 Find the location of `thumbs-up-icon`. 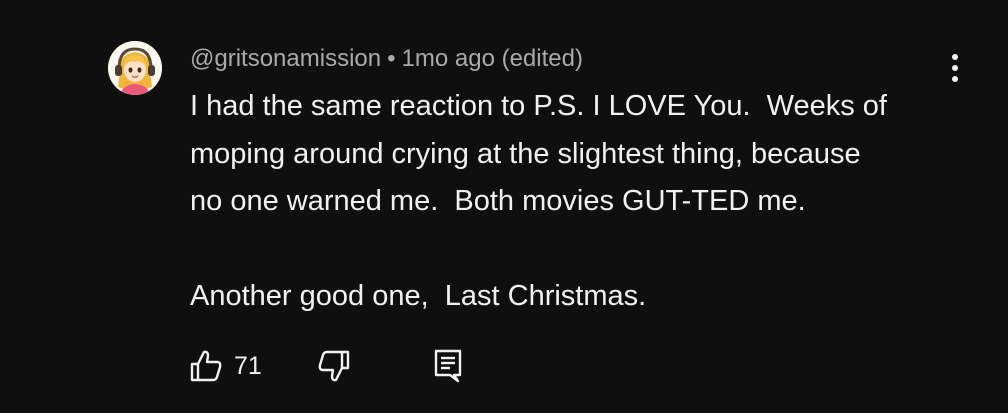

thumbs-up-icon is located at coordinates (206, 366).